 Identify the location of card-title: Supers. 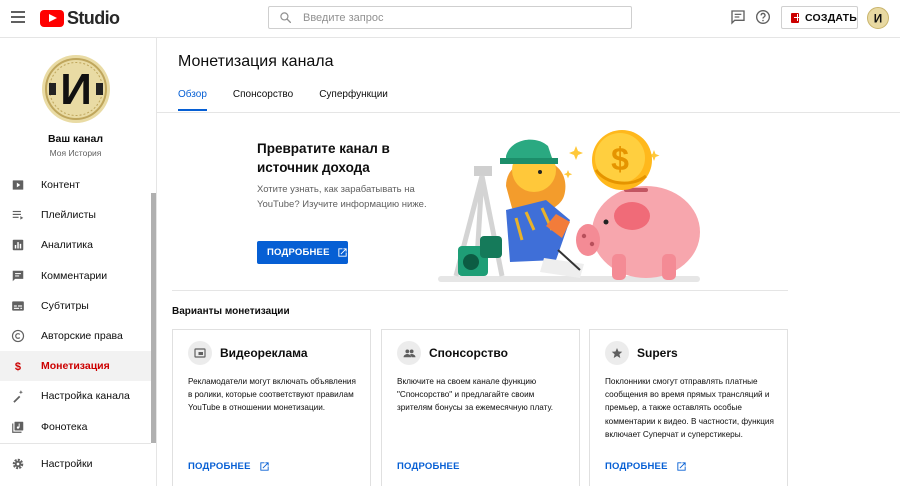
(657, 353).